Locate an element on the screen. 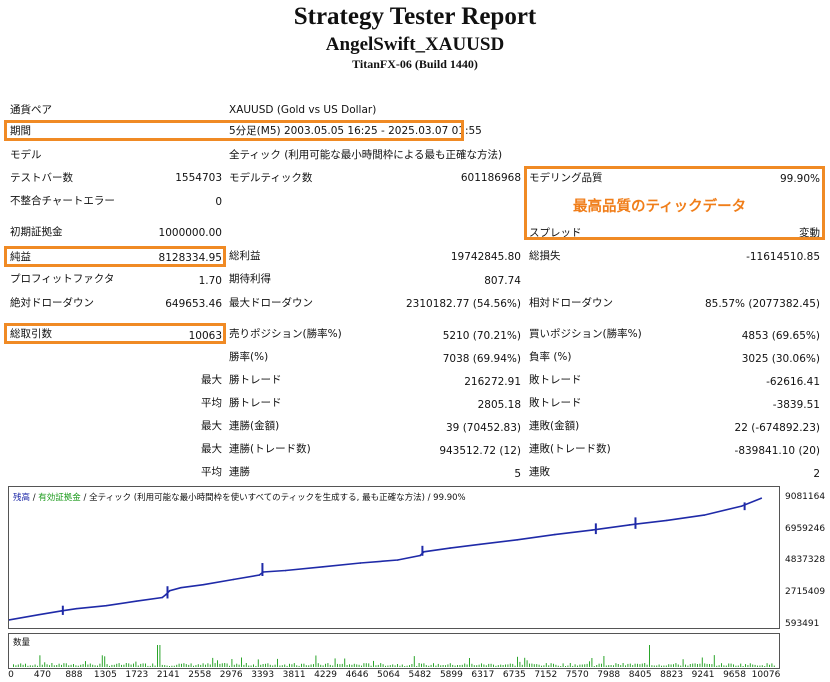  average-loss-label: 敗トレード is located at coordinates (555, 403).